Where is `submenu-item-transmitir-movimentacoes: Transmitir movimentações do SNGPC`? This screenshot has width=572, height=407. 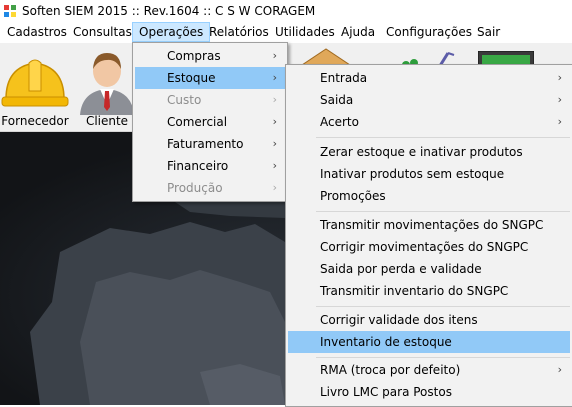
submenu-item-transmitir-movimentacoes: Transmitir movimentações do SNGPC is located at coordinates (429, 225).